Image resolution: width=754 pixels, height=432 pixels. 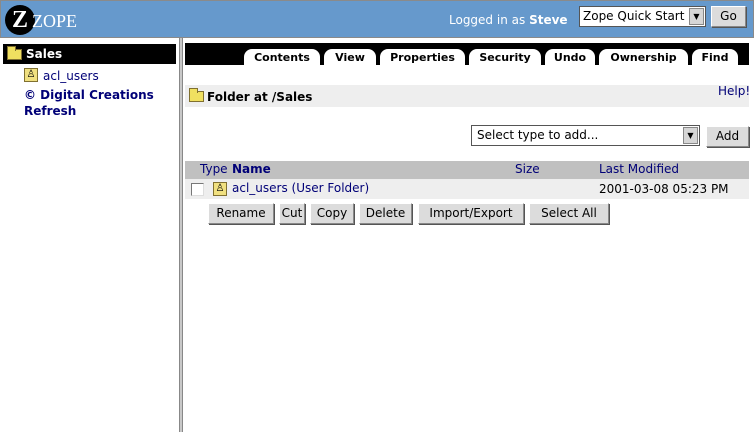 What do you see at coordinates (292, 97) in the screenshot?
I see `location-path: /Sales` at bounding box center [292, 97].